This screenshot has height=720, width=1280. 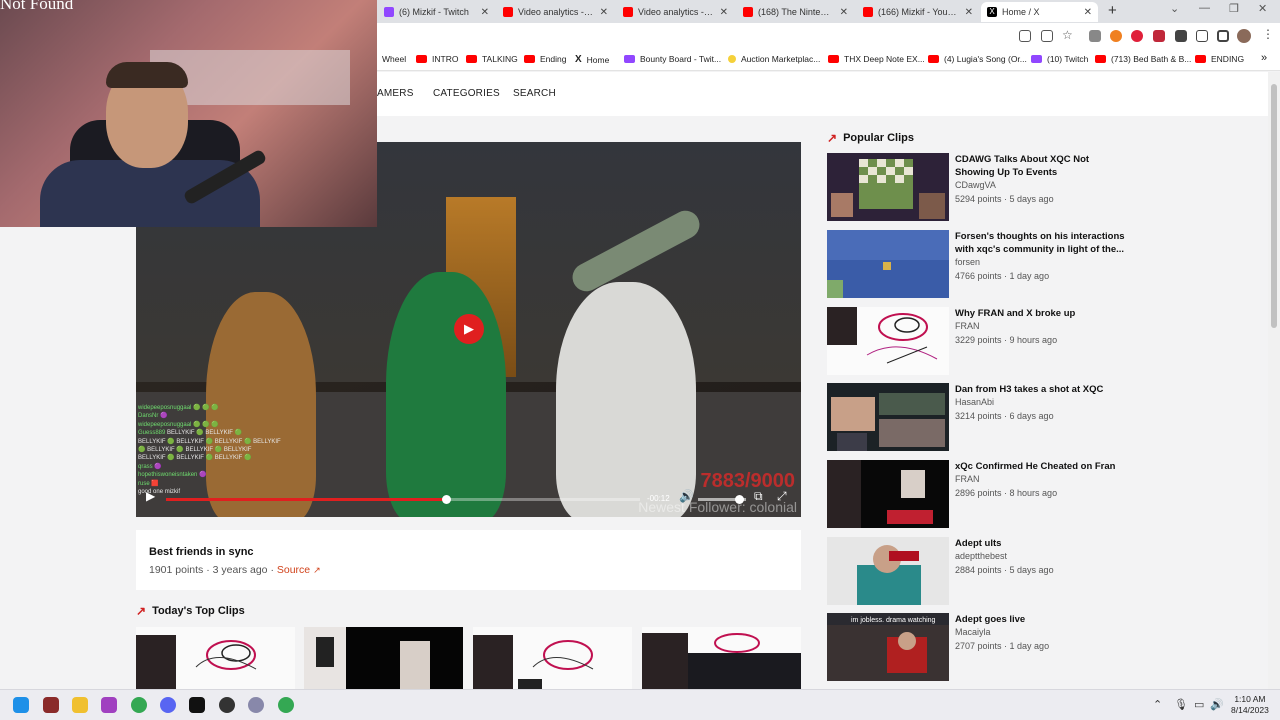 I want to click on nav-categories: CATEGORIES, so click(x=466, y=93).